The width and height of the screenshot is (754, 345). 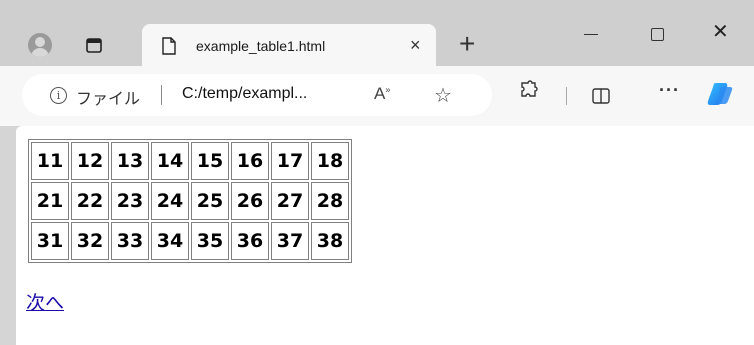 What do you see at coordinates (250, 201) in the screenshot?
I see `table-cell: 26` at bounding box center [250, 201].